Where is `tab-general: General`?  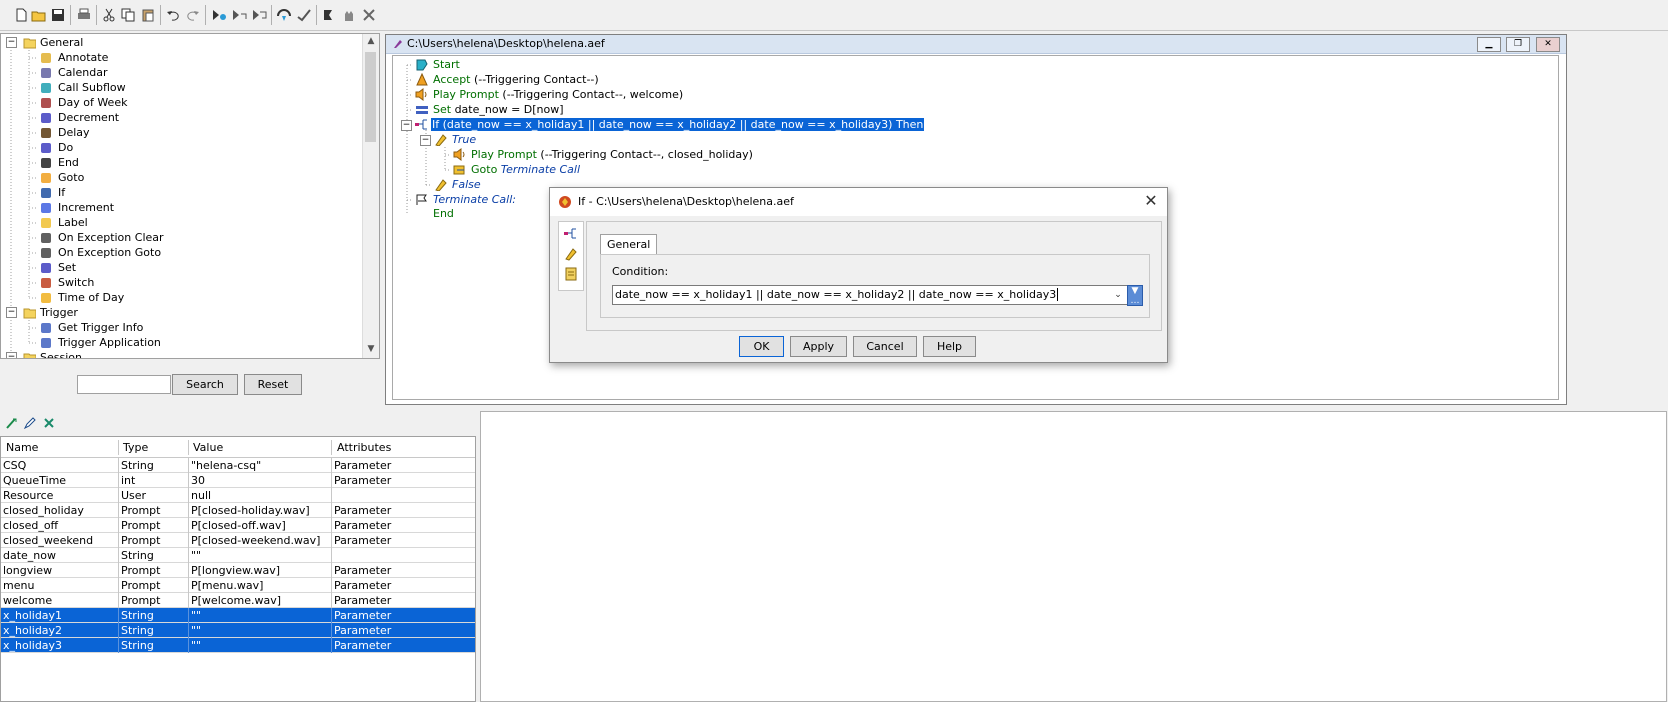 tab-general: General is located at coordinates (629, 244).